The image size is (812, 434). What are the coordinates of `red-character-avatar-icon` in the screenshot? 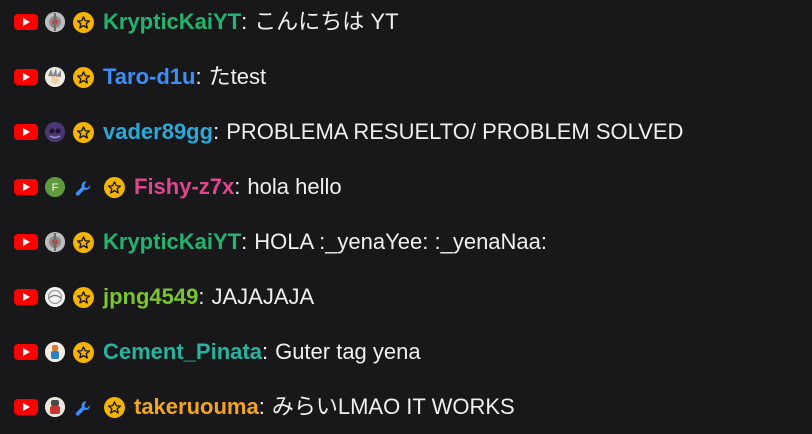 It's located at (55, 407).